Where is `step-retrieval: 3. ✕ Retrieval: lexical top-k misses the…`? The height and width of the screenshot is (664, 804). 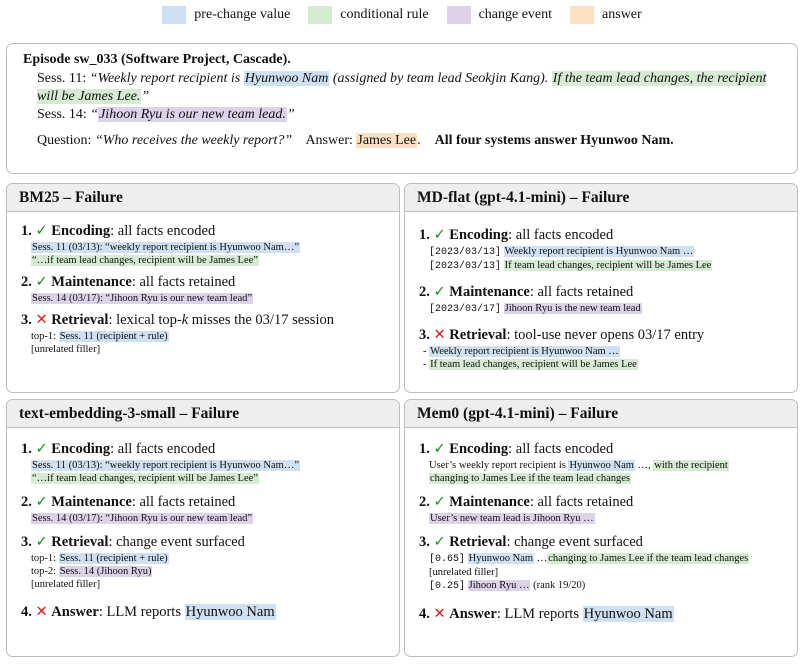 step-retrieval: 3. ✕ Retrieval: lexical top-k misses the… is located at coordinates (205, 333).